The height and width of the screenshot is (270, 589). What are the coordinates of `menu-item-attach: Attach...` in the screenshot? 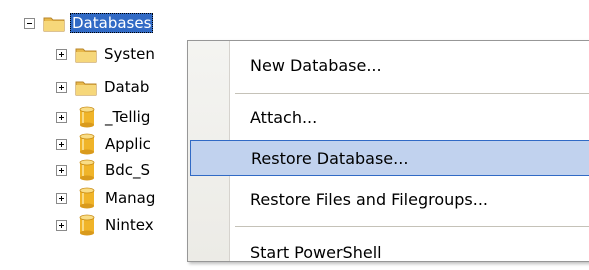 It's located at (389, 117).